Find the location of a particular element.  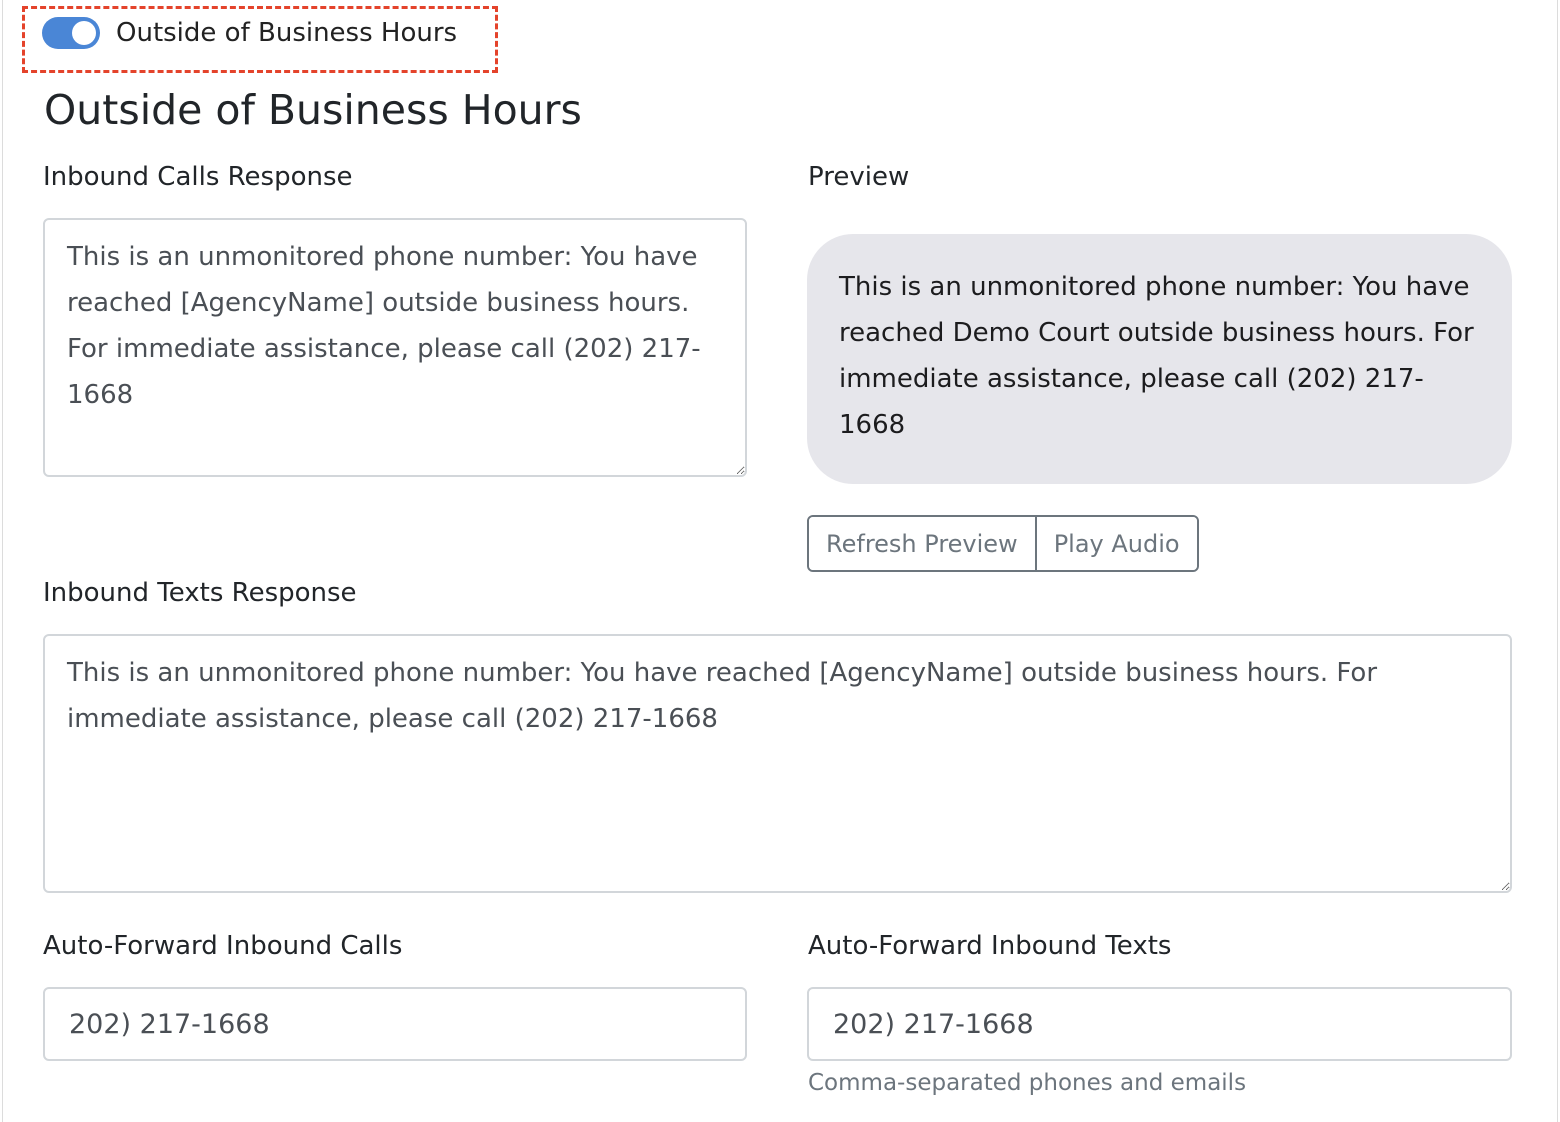

business-hours-toggle-row: Outside of Business Hours is located at coordinates (249, 33).